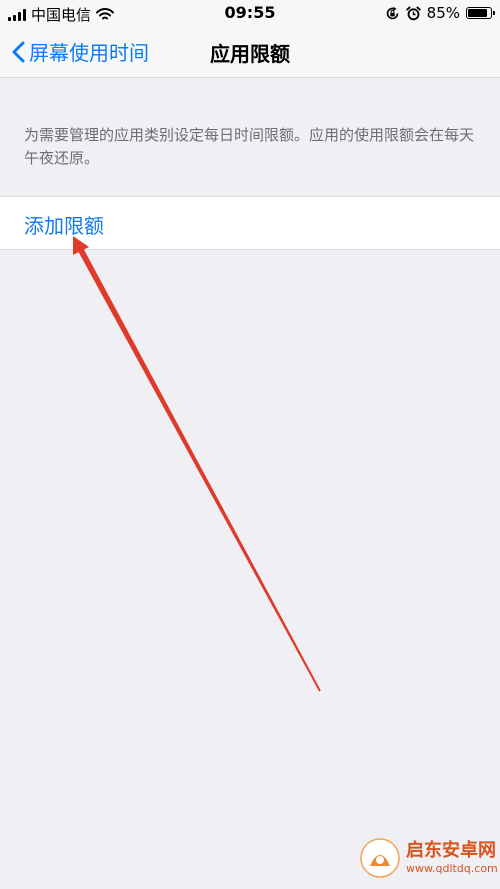 This screenshot has width=500, height=889. What do you see at coordinates (452, 868) in the screenshot?
I see `watermark-url: www.qdltdq.com` at bounding box center [452, 868].